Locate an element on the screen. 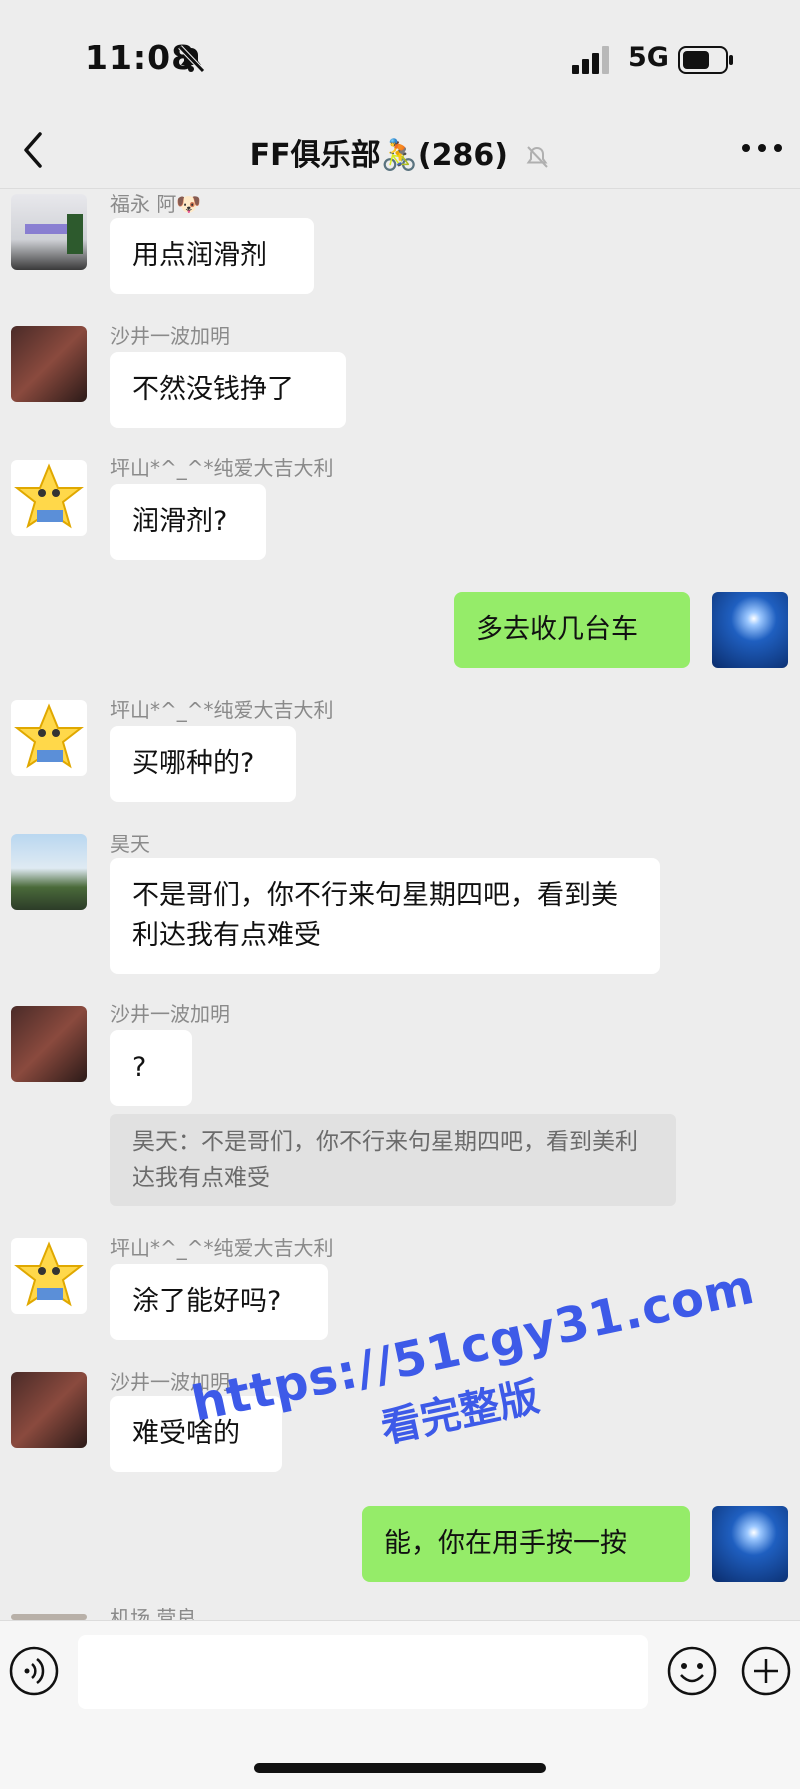  voice-input-button is located at coordinates (34, 1671).